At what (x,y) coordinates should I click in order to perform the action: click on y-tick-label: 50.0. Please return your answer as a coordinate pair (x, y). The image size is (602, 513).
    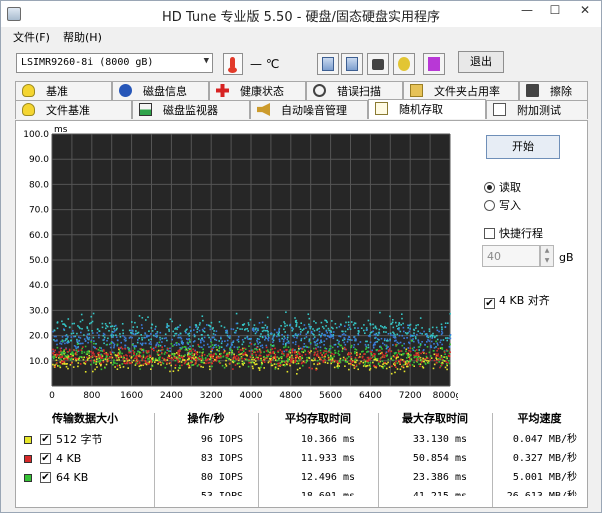
    Looking at the image, I should click on (39, 261).